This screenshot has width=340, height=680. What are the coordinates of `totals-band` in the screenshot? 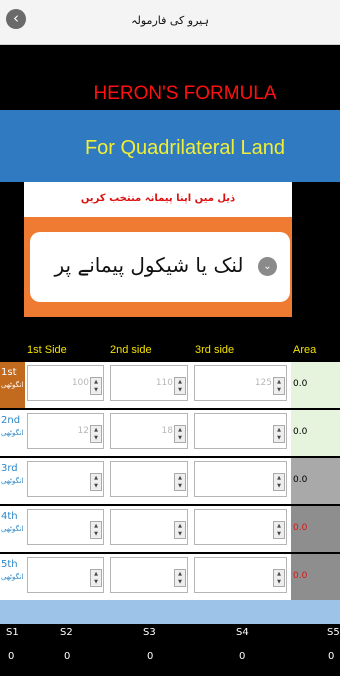 It's located at (170, 612).